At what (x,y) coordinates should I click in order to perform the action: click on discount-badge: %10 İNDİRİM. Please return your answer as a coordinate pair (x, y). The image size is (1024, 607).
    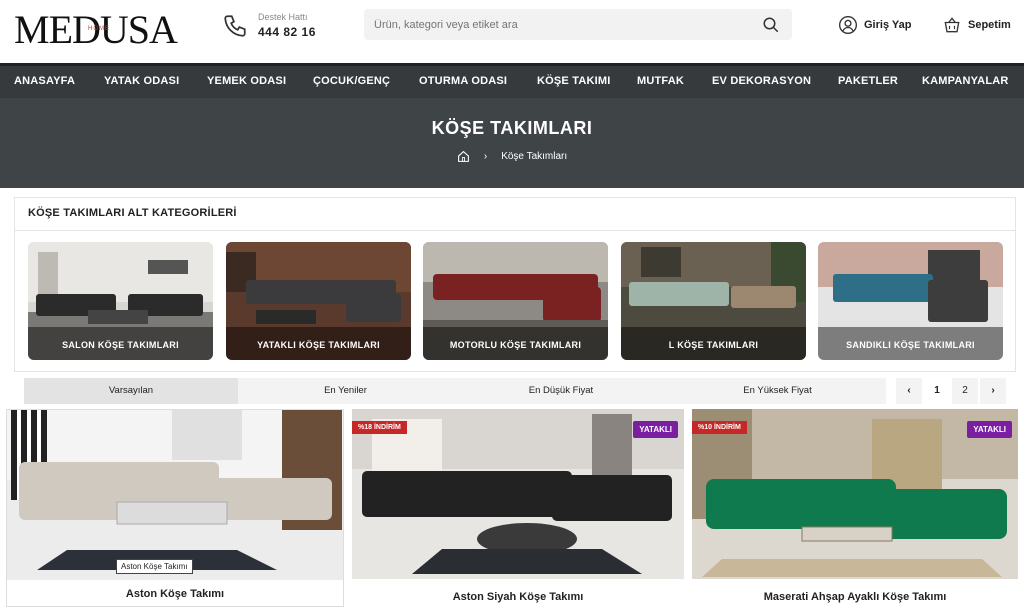
    Looking at the image, I should click on (719, 427).